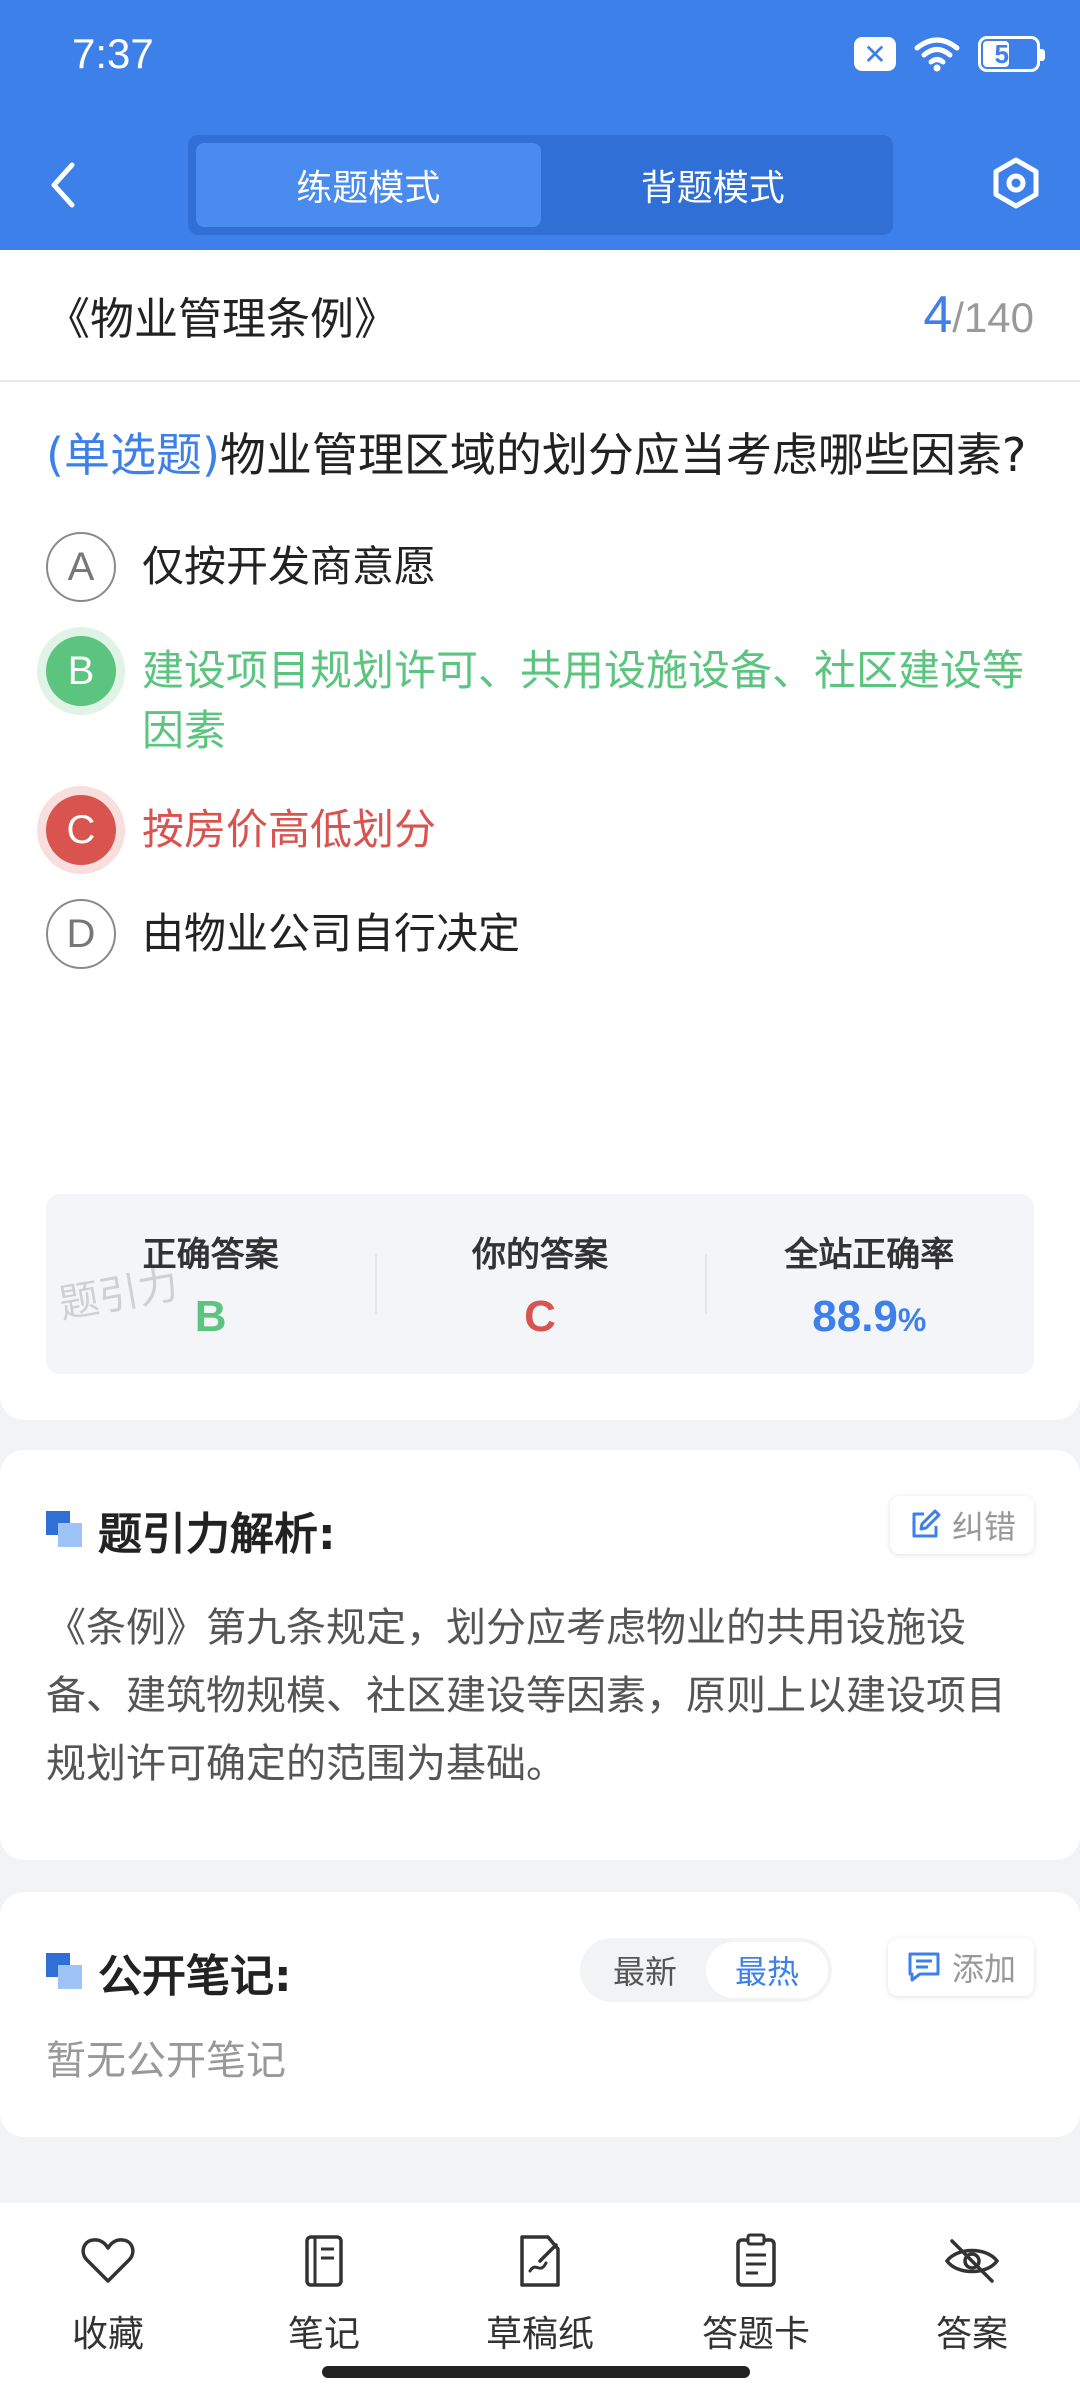  What do you see at coordinates (869, 1254) in the screenshot?
I see `accuracy-label: 全站正确率` at bounding box center [869, 1254].